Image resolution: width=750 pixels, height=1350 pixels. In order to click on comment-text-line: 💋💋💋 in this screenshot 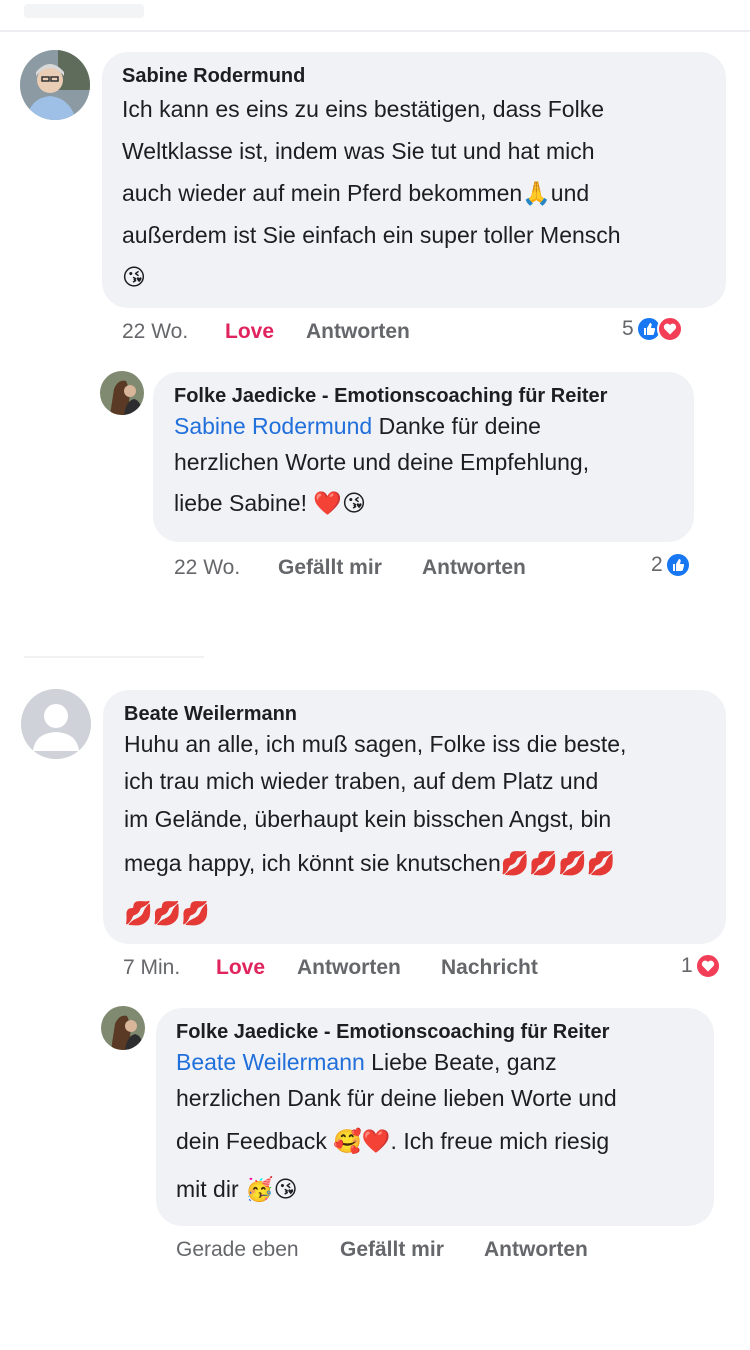, I will do `click(167, 913)`.